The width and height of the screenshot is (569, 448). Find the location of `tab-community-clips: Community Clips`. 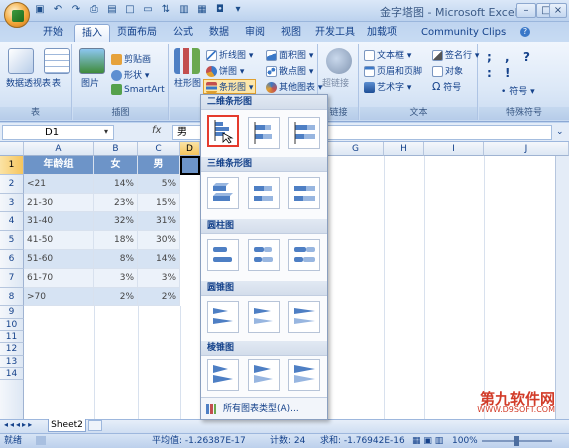

tab-community-clips: Community Clips is located at coordinates (463, 33).